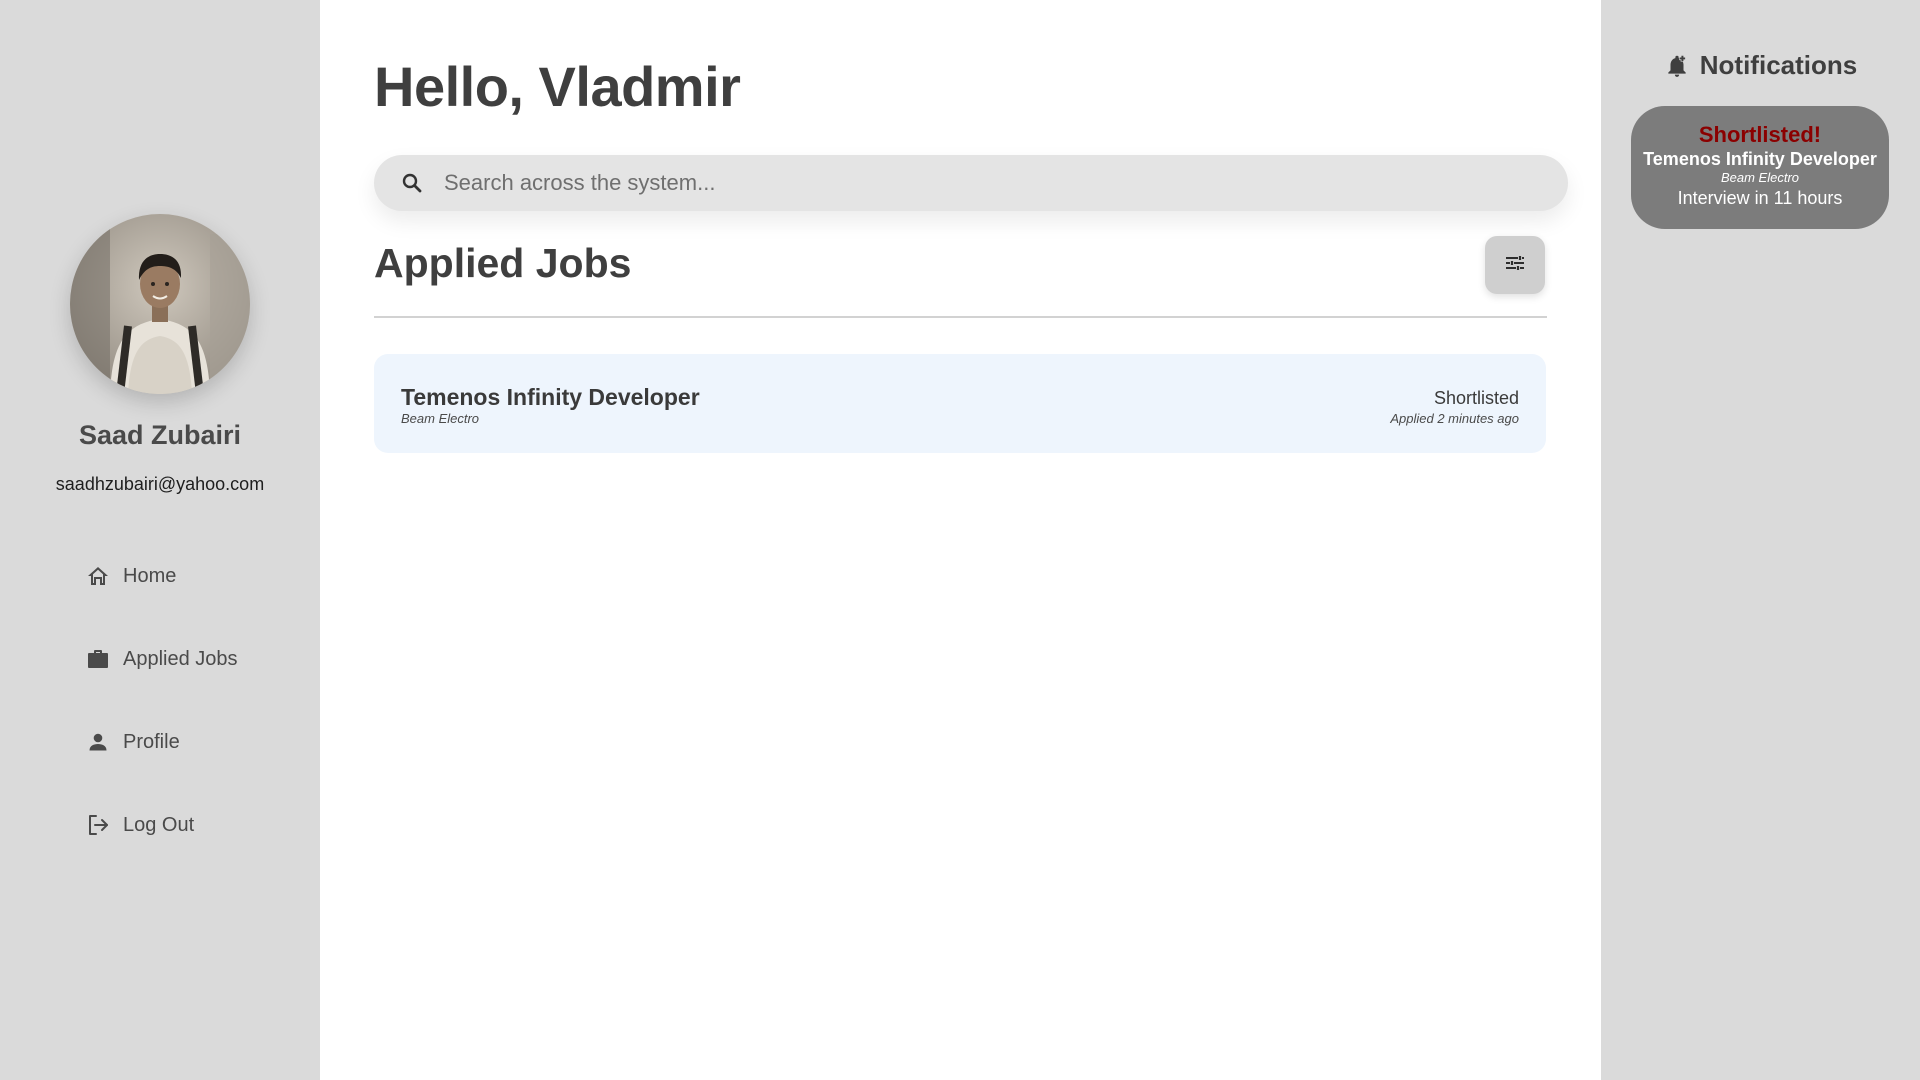  I want to click on home-icon, so click(98, 576).